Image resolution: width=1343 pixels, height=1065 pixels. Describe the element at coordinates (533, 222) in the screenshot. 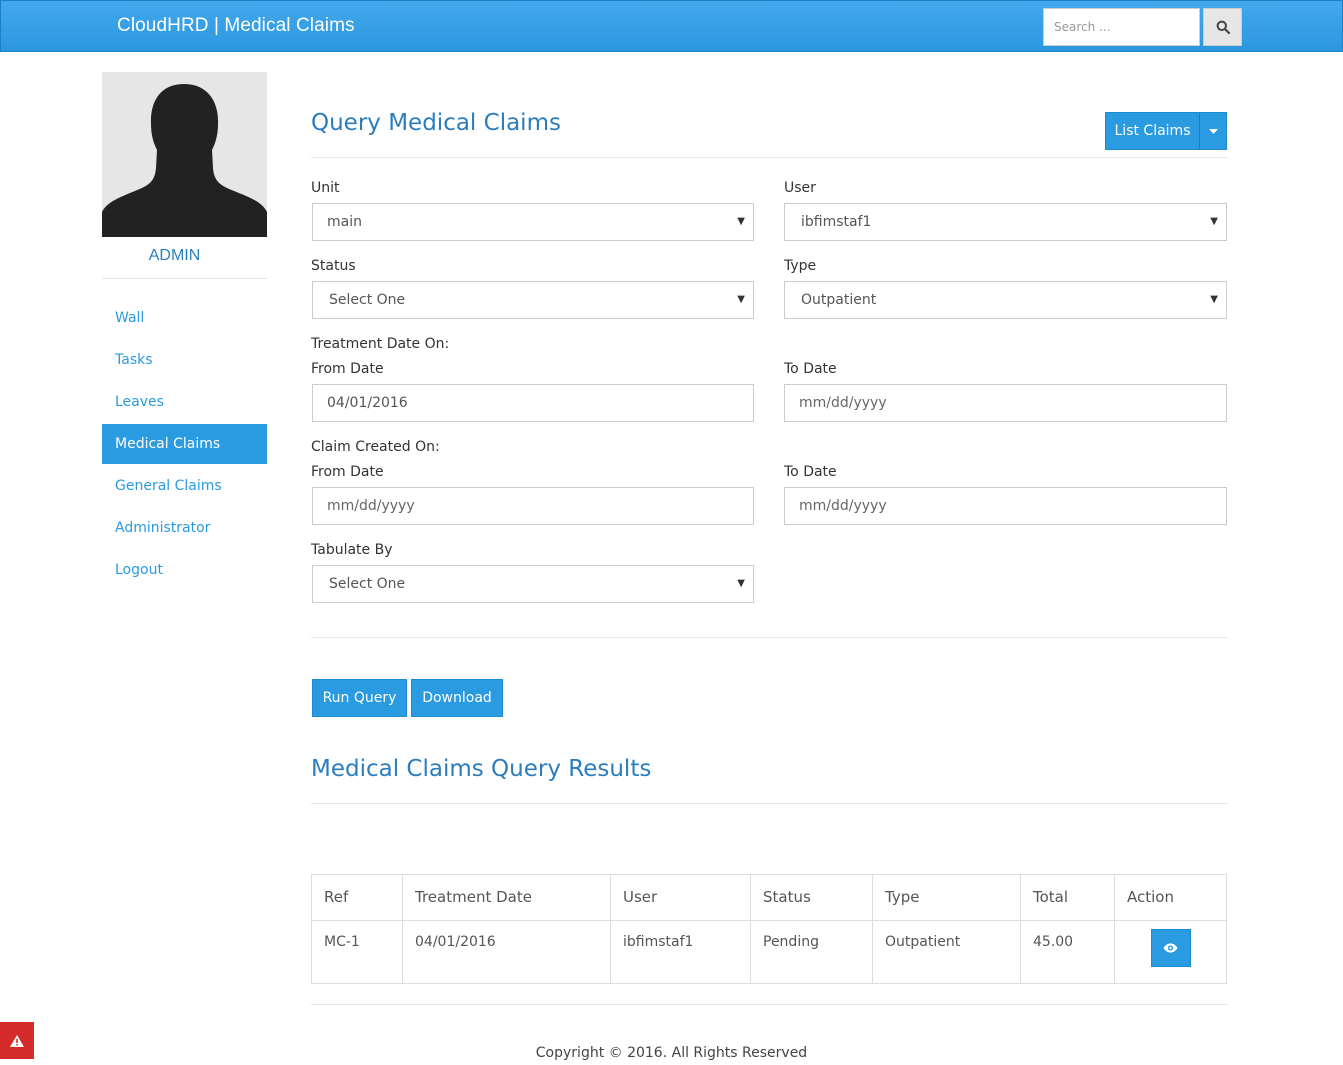

I see `unit-select: main ▼` at that location.